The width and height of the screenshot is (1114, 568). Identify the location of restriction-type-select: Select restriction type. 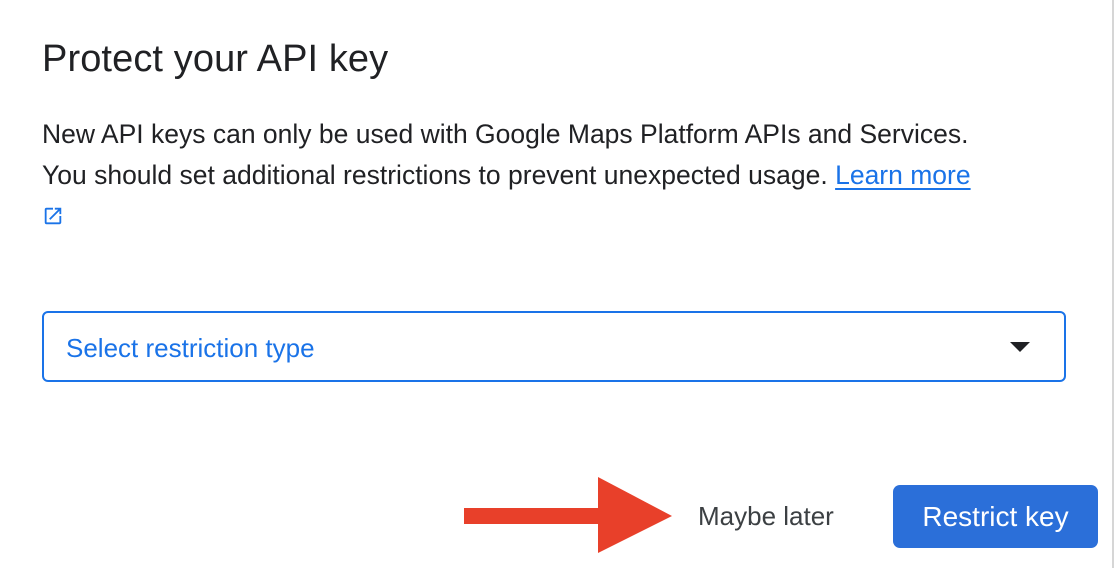
(554, 346).